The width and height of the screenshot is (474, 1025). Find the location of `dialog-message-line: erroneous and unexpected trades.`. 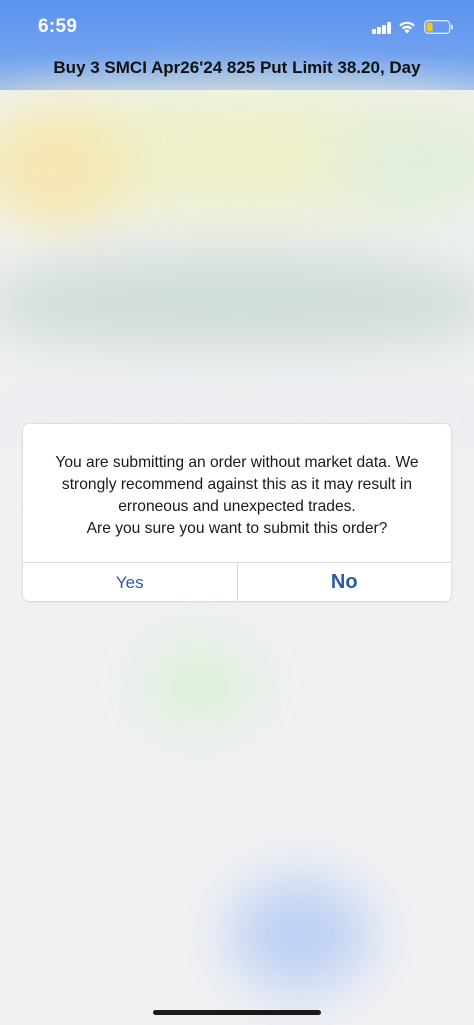

dialog-message-line: erroneous and unexpected trades. is located at coordinates (237, 506).